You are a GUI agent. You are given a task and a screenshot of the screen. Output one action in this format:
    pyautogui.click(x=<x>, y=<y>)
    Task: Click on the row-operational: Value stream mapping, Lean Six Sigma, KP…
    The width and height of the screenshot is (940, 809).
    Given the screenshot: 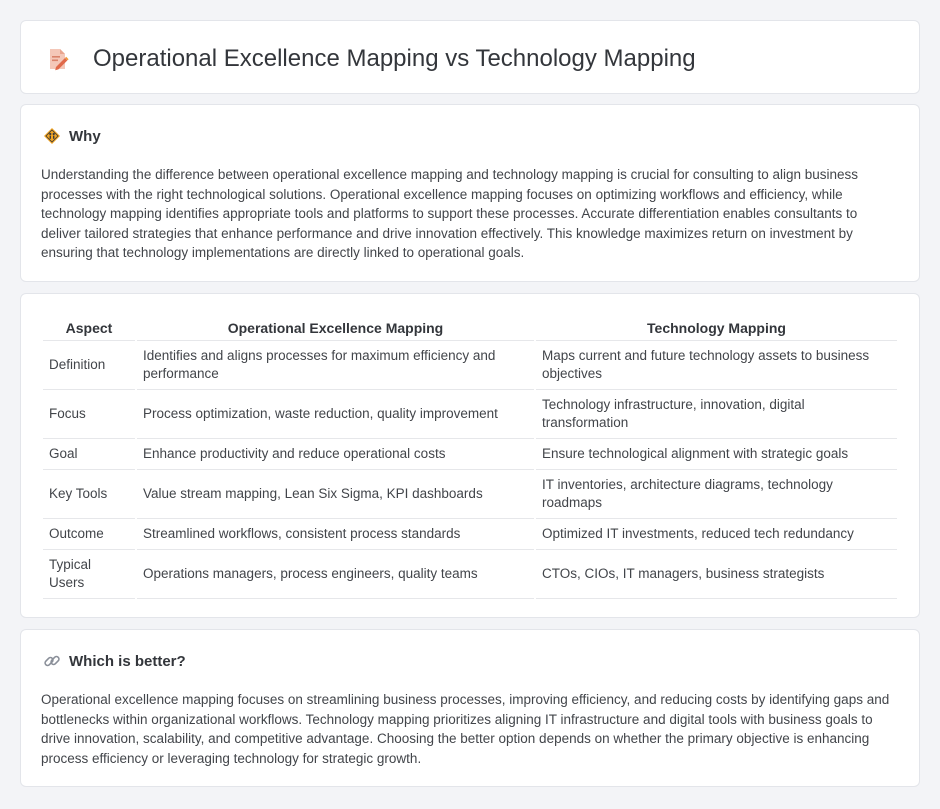 What is the action you would take?
    pyautogui.click(x=335, y=494)
    